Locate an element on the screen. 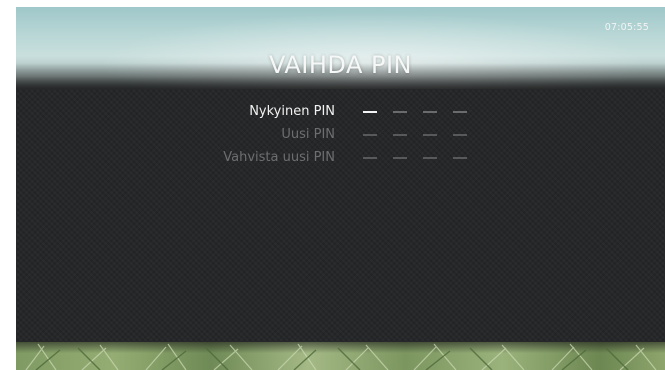 The width and height of the screenshot is (665, 370). page-title: VAIHDA PIN is located at coordinates (340, 65).